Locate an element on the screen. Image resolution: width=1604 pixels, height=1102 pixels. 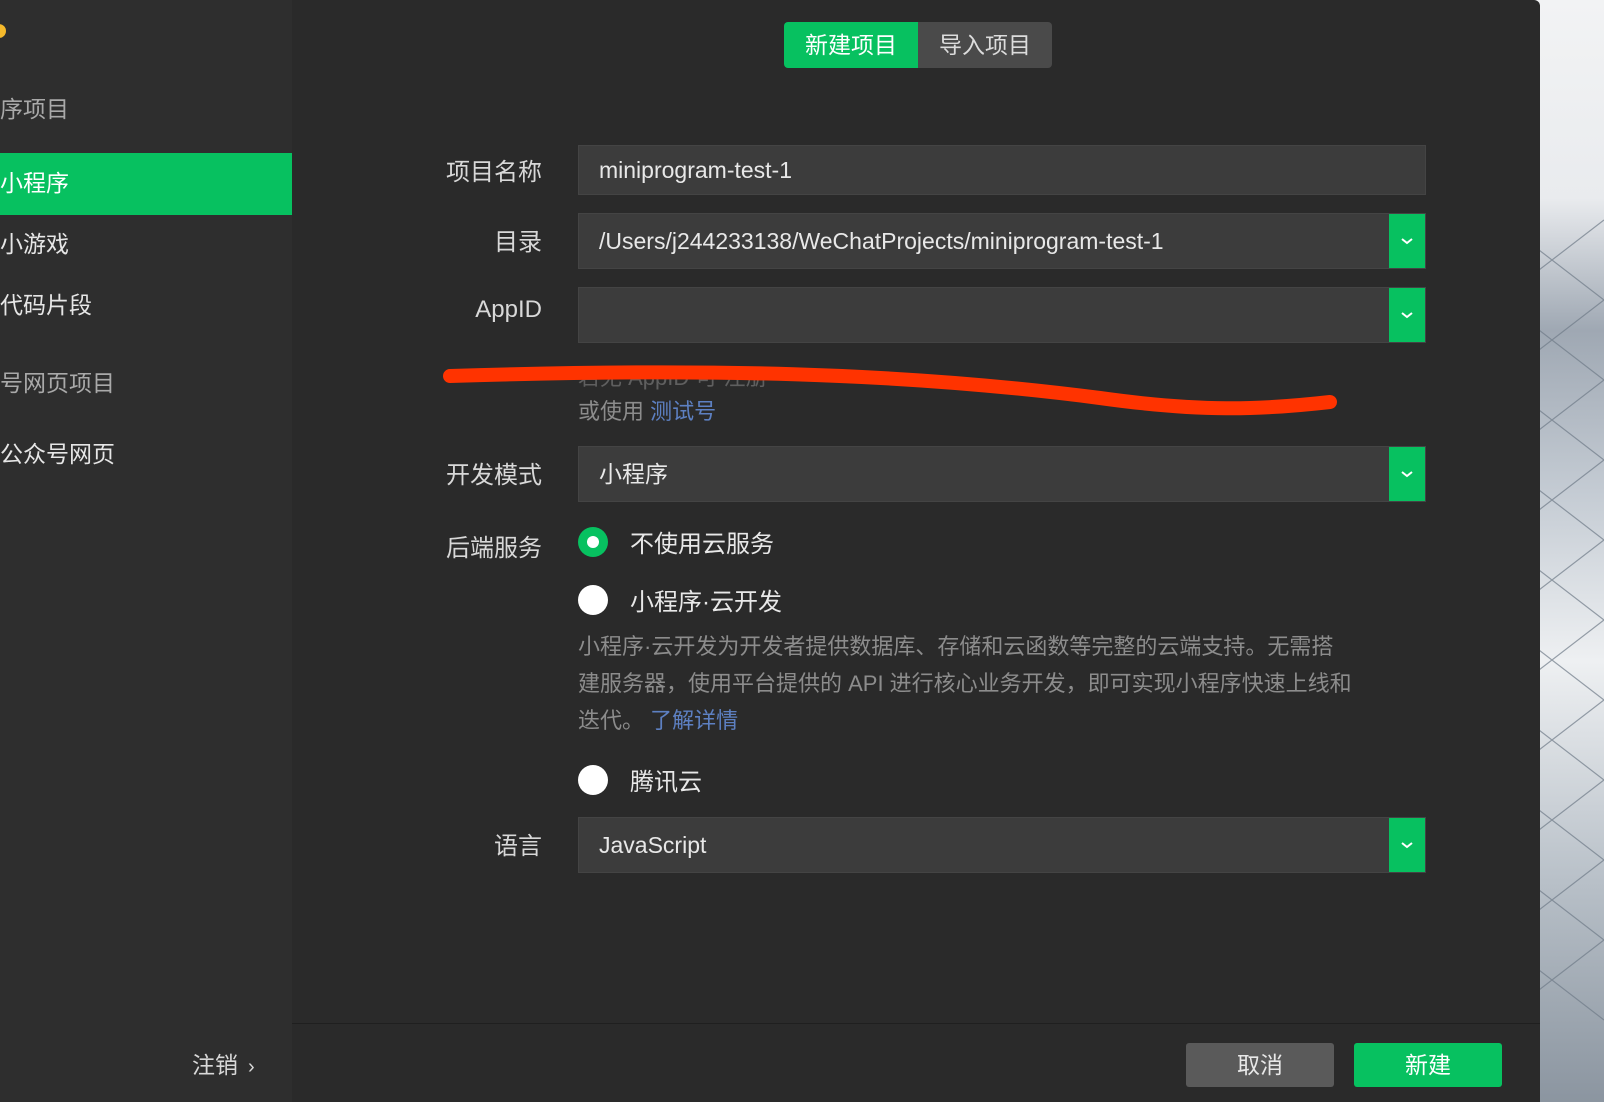
cloud-desc-line3: 迭代。 了解详情 is located at coordinates (998, 720).